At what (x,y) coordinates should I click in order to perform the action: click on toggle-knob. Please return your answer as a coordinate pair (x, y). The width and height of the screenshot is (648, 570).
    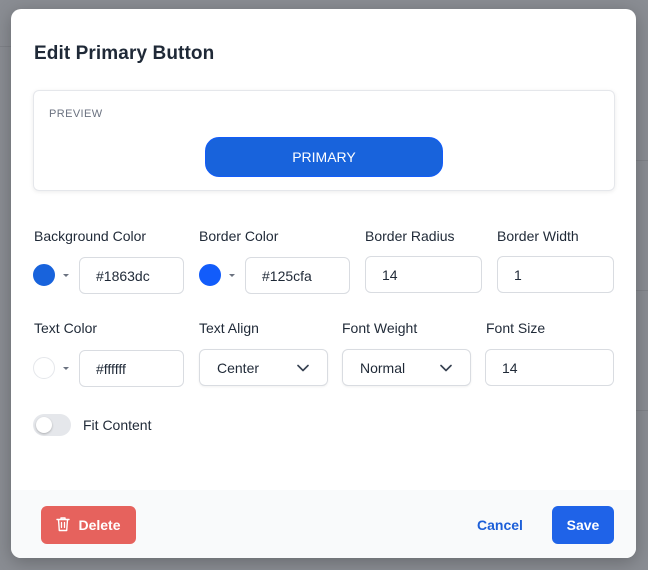
    Looking at the image, I should click on (44, 425).